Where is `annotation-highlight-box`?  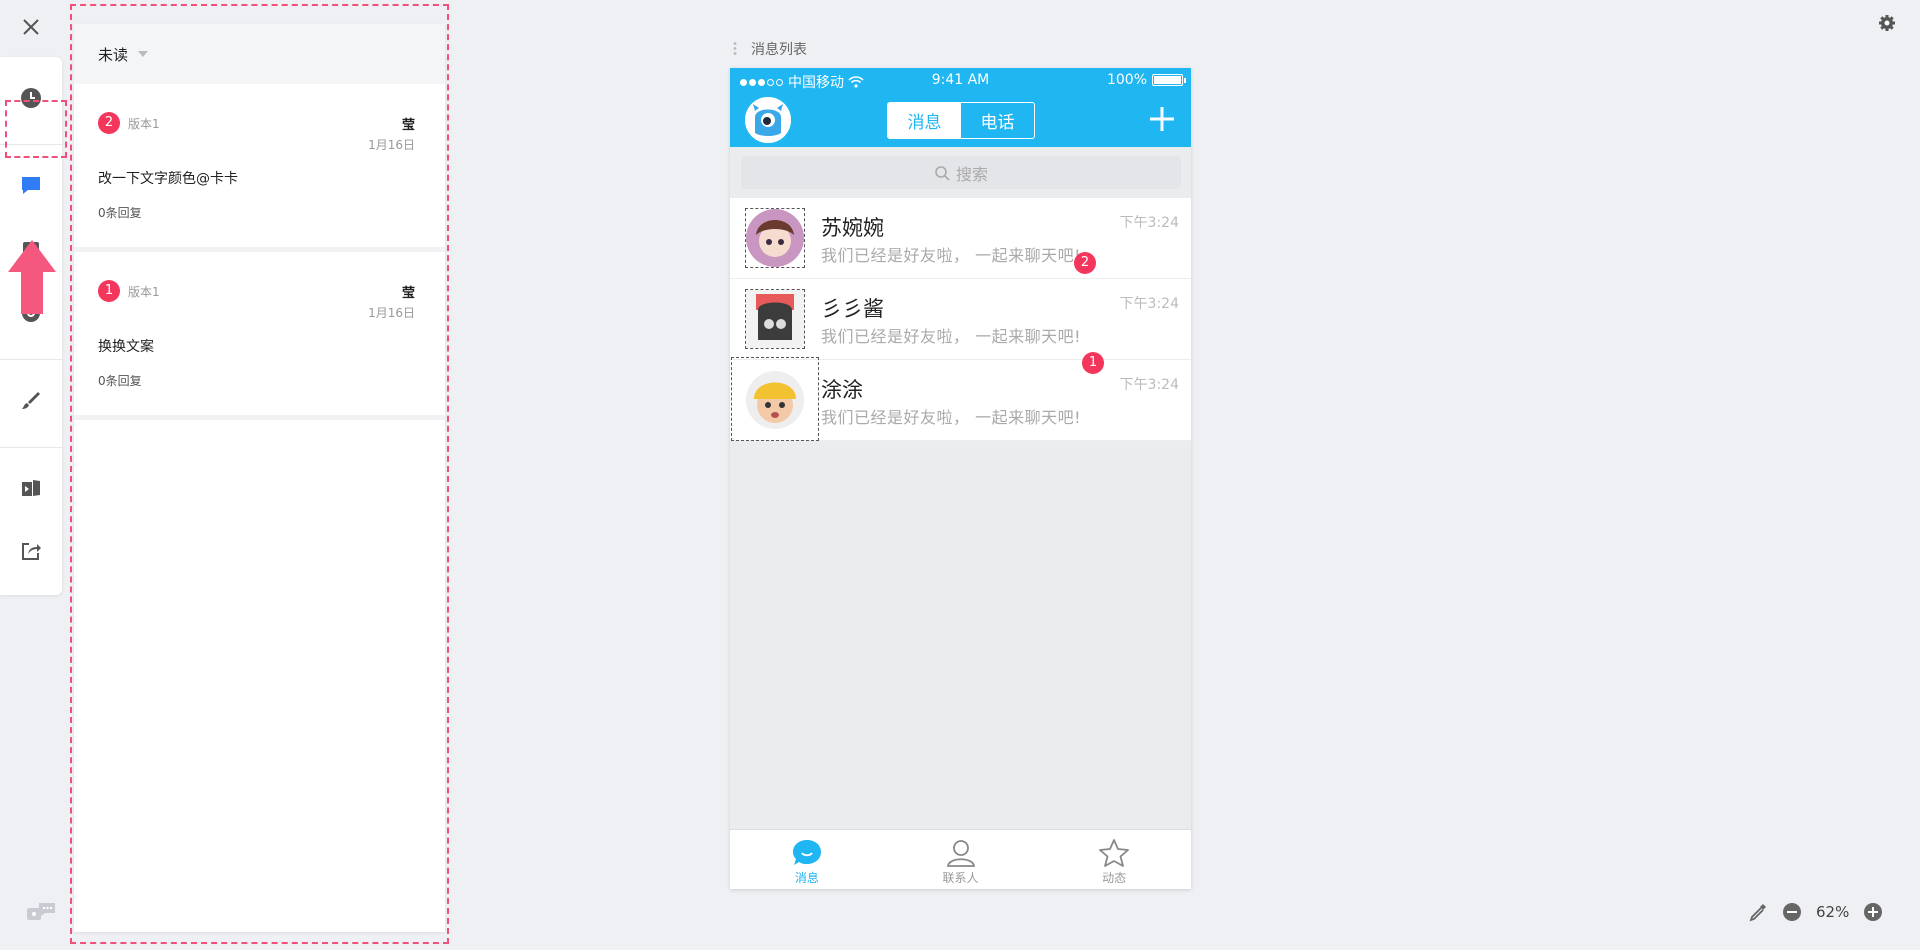
annotation-highlight-box is located at coordinates (36, 129).